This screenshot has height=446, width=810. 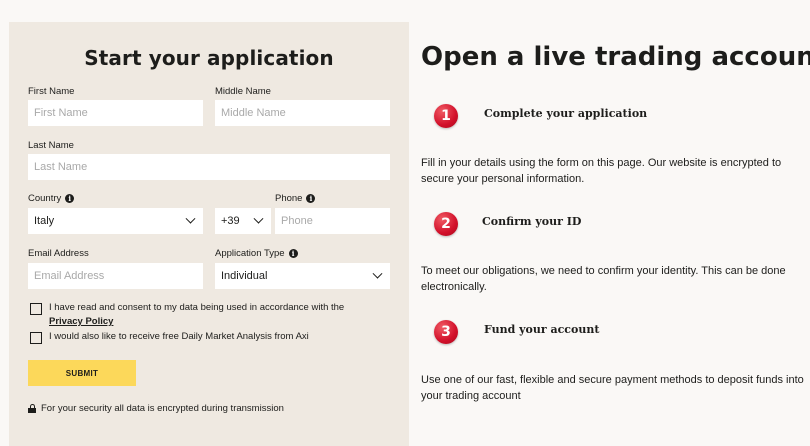 I want to click on step-3-number-icon: 3, so click(x=446, y=332).